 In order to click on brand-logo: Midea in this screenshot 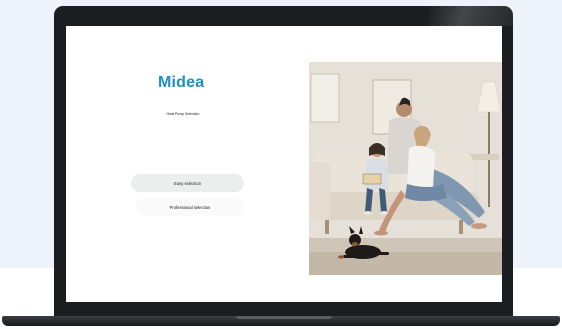, I will do `click(181, 82)`.